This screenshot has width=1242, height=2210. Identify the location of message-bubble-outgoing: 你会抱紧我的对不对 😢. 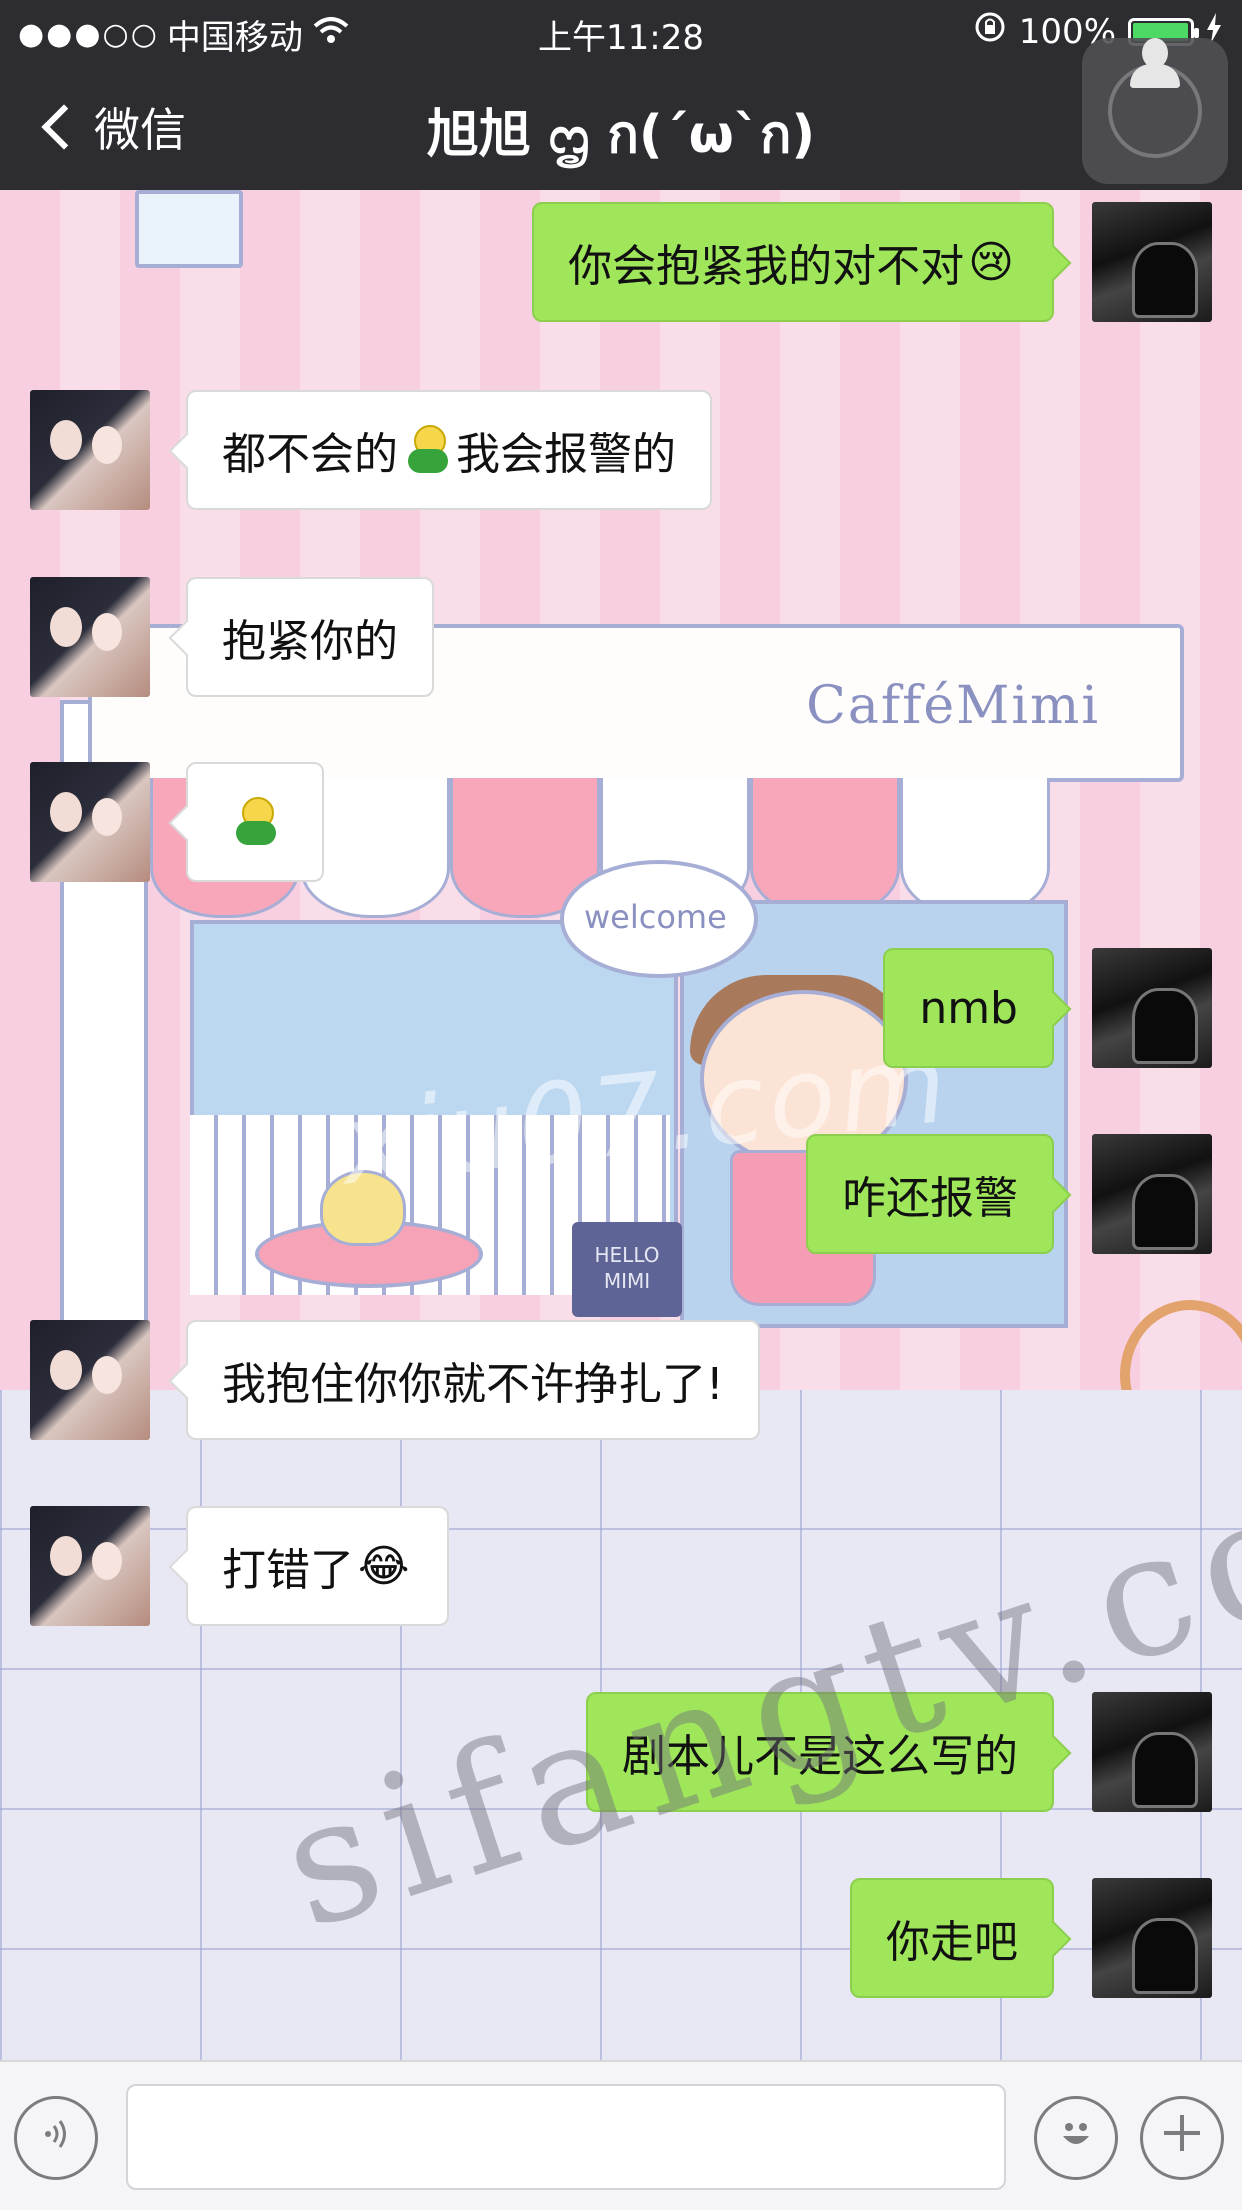
(793, 262).